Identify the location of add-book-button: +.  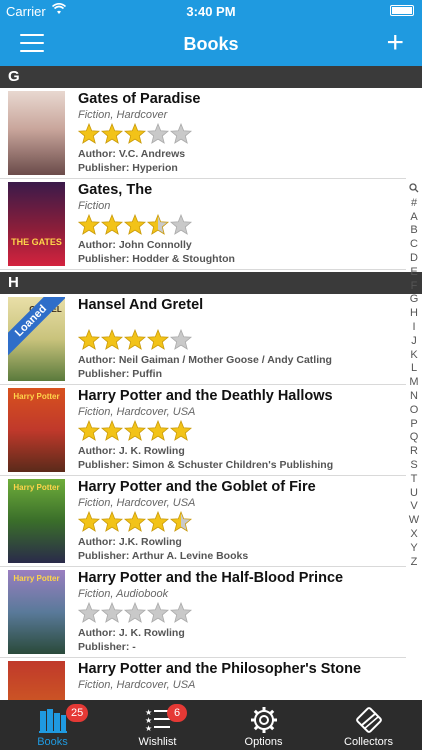
(395, 43).